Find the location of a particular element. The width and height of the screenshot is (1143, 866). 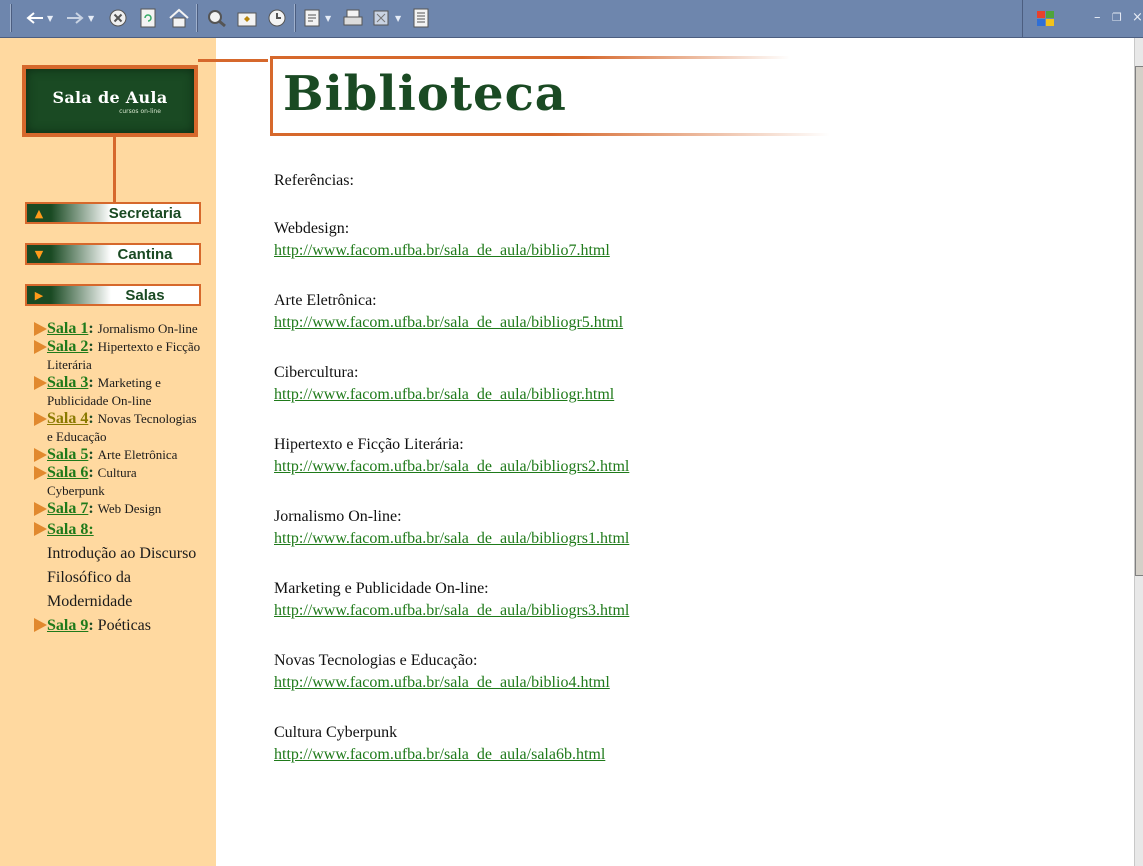

sala-8-link: Sala 8: is located at coordinates (70, 529).